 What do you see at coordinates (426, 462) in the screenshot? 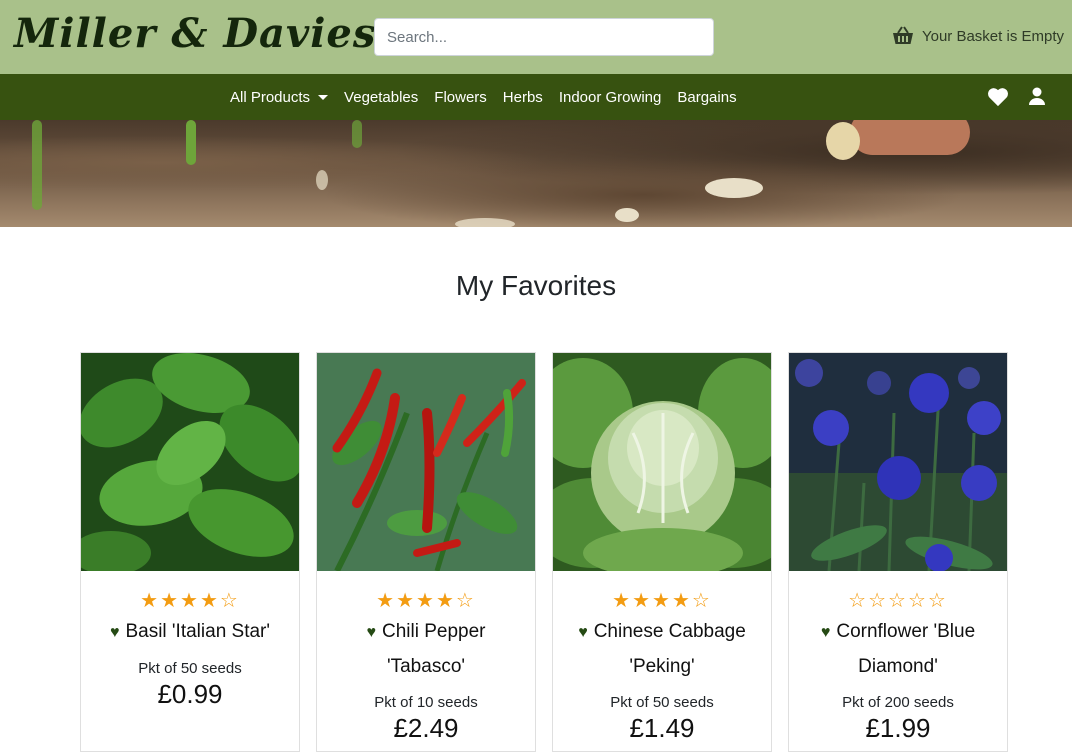
I see `product-image-chili` at bounding box center [426, 462].